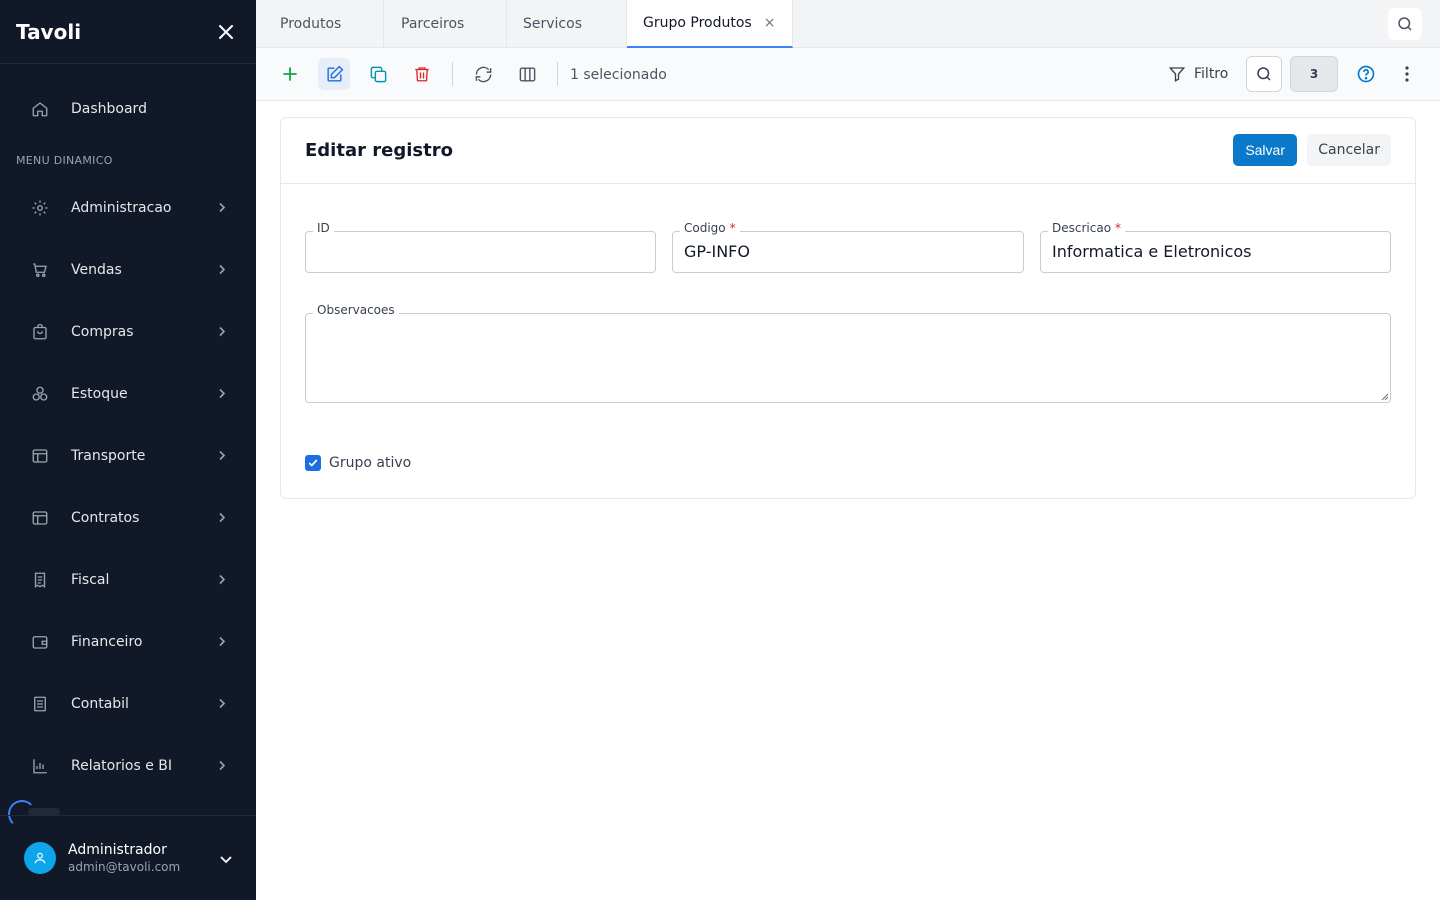 The height and width of the screenshot is (900, 1440). I want to click on sidebar-item-contratos: Contratos, so click(128, 518).